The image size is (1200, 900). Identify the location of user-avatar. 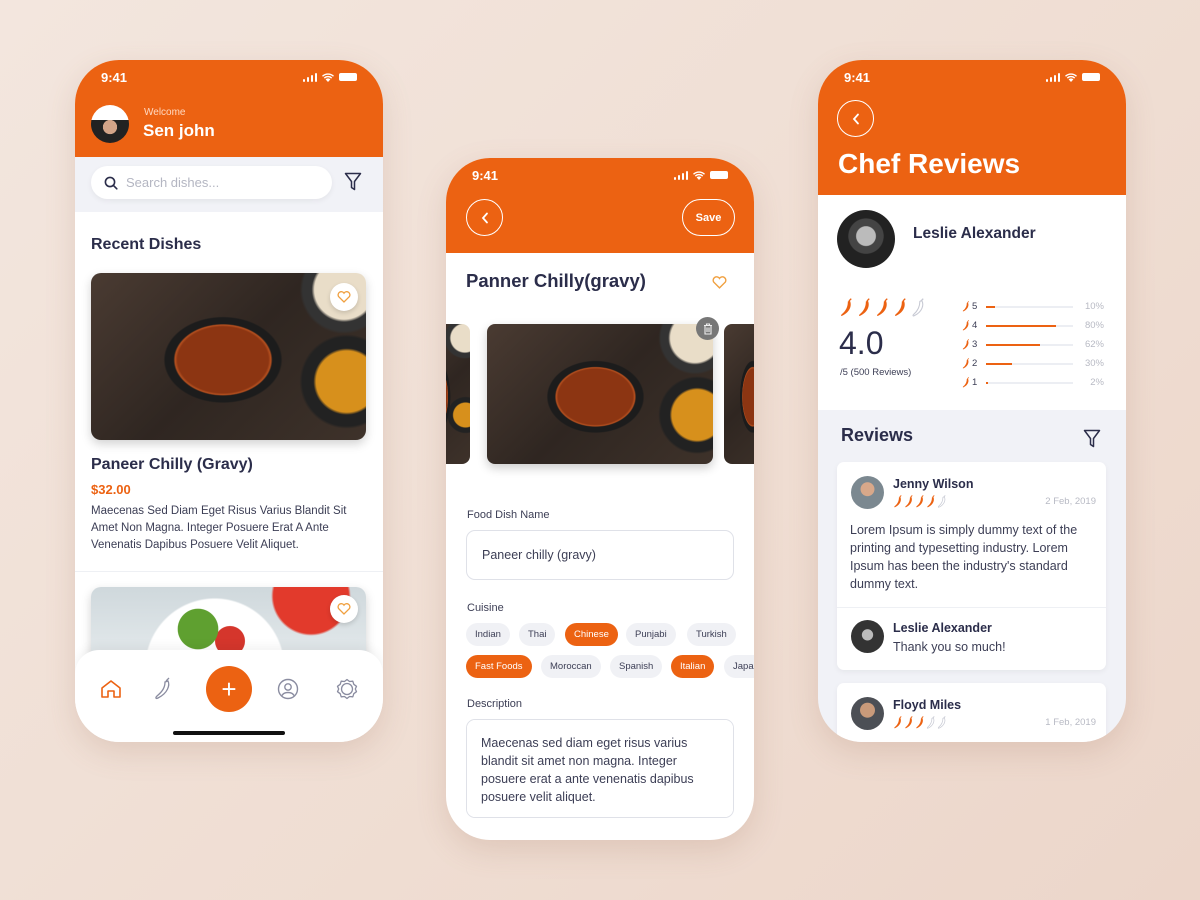
(110, 124).